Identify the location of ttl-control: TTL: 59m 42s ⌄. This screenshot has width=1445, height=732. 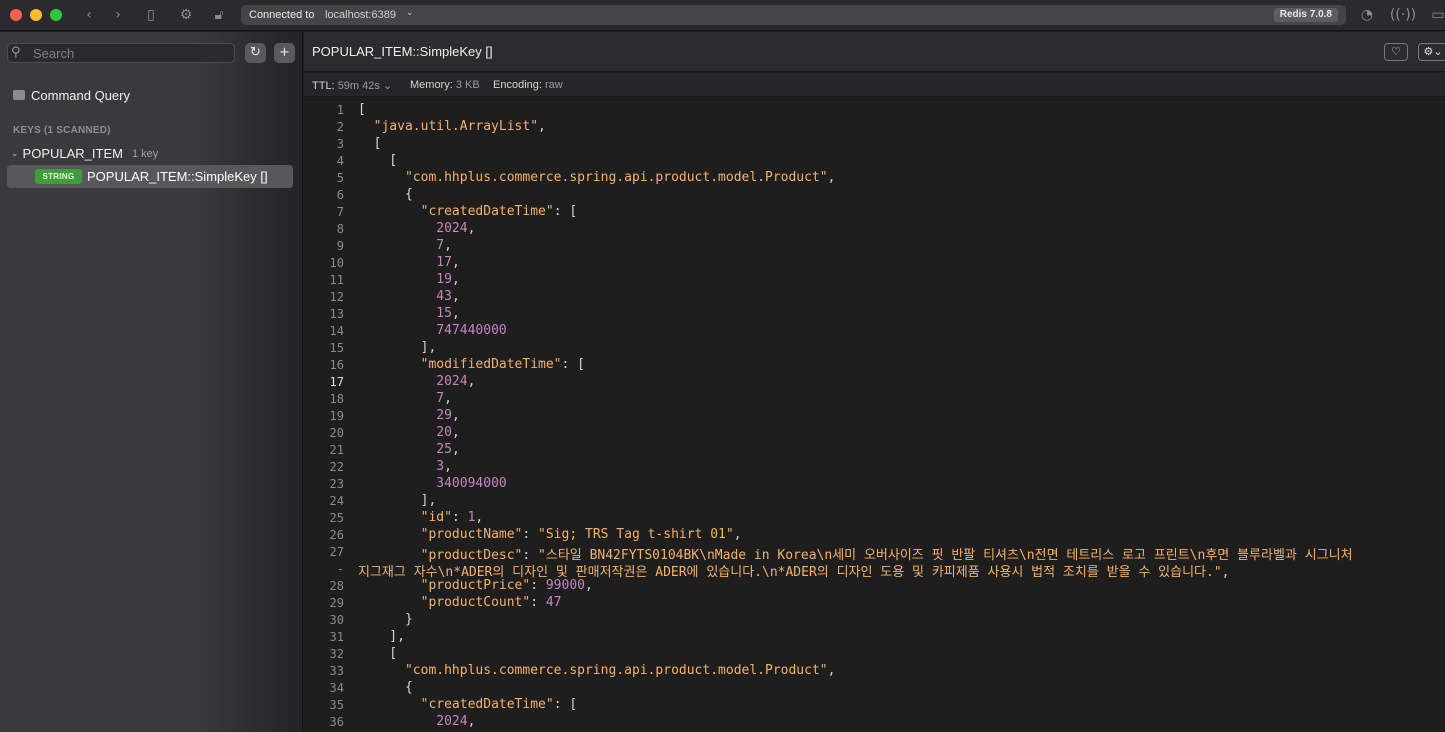
(352, 85).